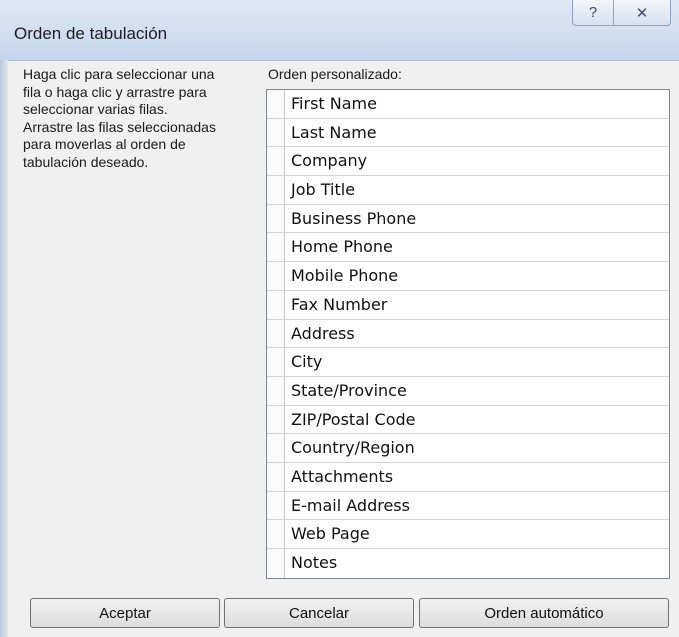 Image resolution: width=679 pixels, height=637 pixels. Describe the element at coordinates (329, 161) in the screenshot. I see `row-label: Company` at that location.